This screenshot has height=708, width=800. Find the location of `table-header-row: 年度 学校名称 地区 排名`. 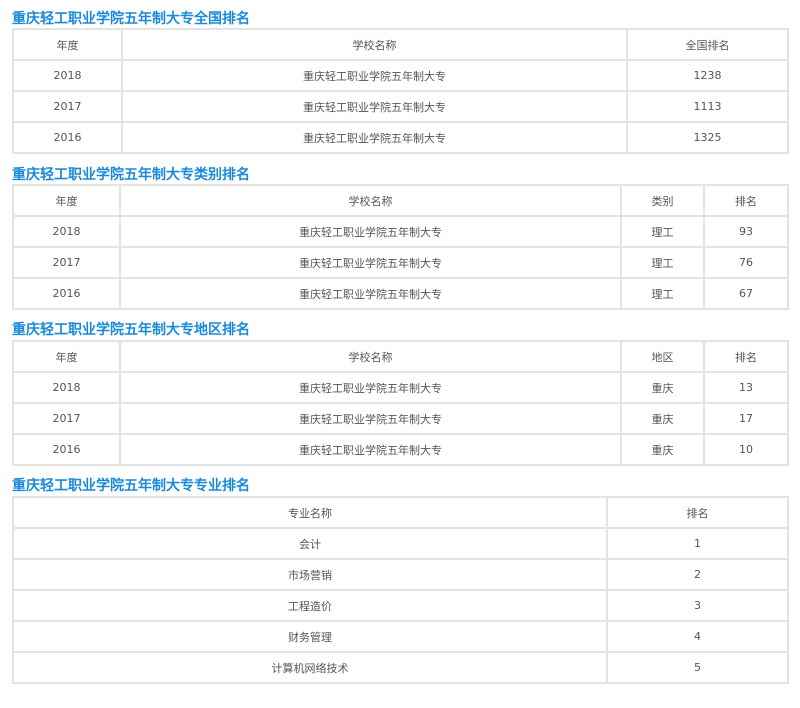

table-header-row: 年度 学校名称 地区 排名 is located at coordinates (400, 356).